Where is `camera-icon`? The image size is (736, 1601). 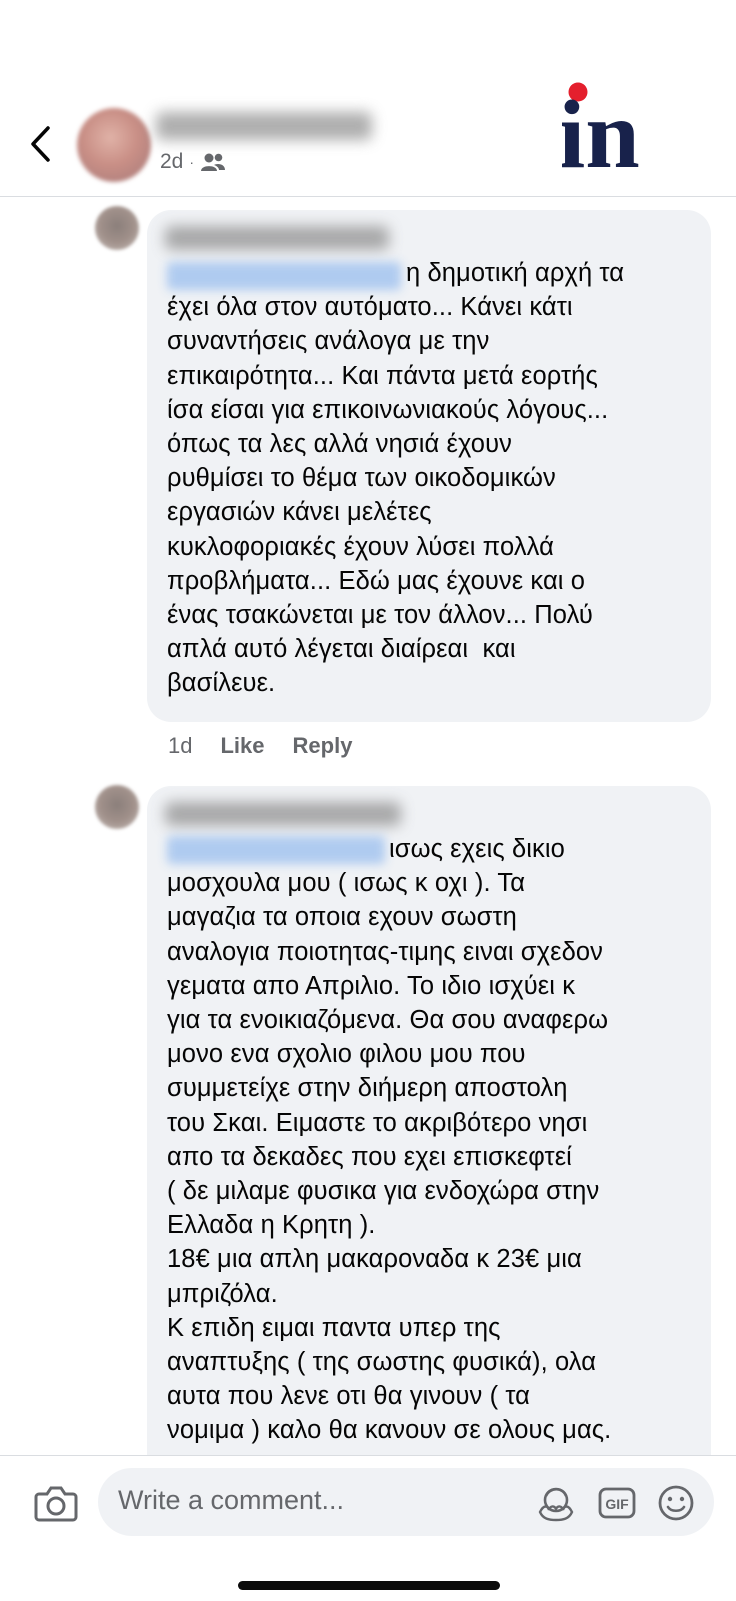
camera-icon is located at coordinates (56, 1503).